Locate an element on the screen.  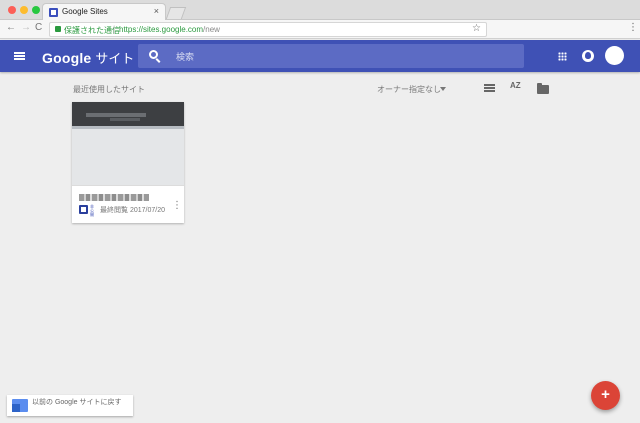
classic-sites-label: 以前の Google サイトに戻す is located at coordinates (77, 402).